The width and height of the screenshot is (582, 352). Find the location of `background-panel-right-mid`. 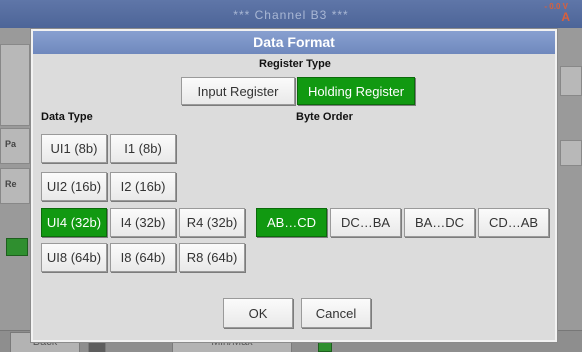

background-panel-right-mid is located at coordinates (571, 153).